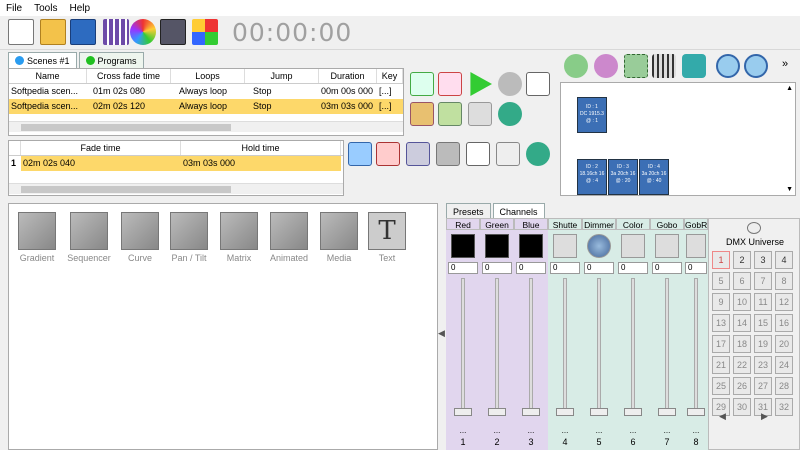  Describe the element at coordinates (742, 260) in the screenshot. I see `dmx-cell: 2` at that location.